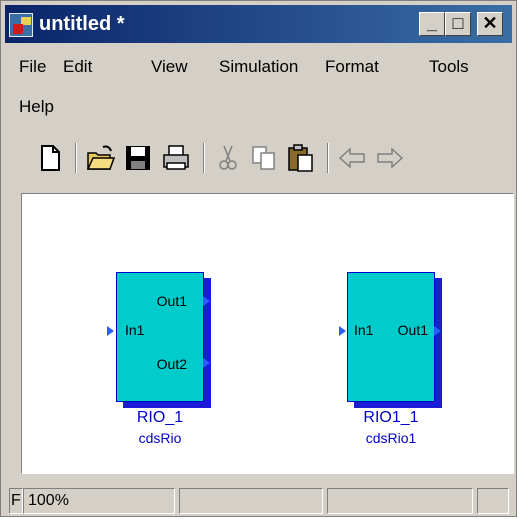 This screenshot has height=519, width=519. Describe the element at coordinates (160, 337) in the screenshot. I see `block-body: Out1 In1 Out2` at that location.